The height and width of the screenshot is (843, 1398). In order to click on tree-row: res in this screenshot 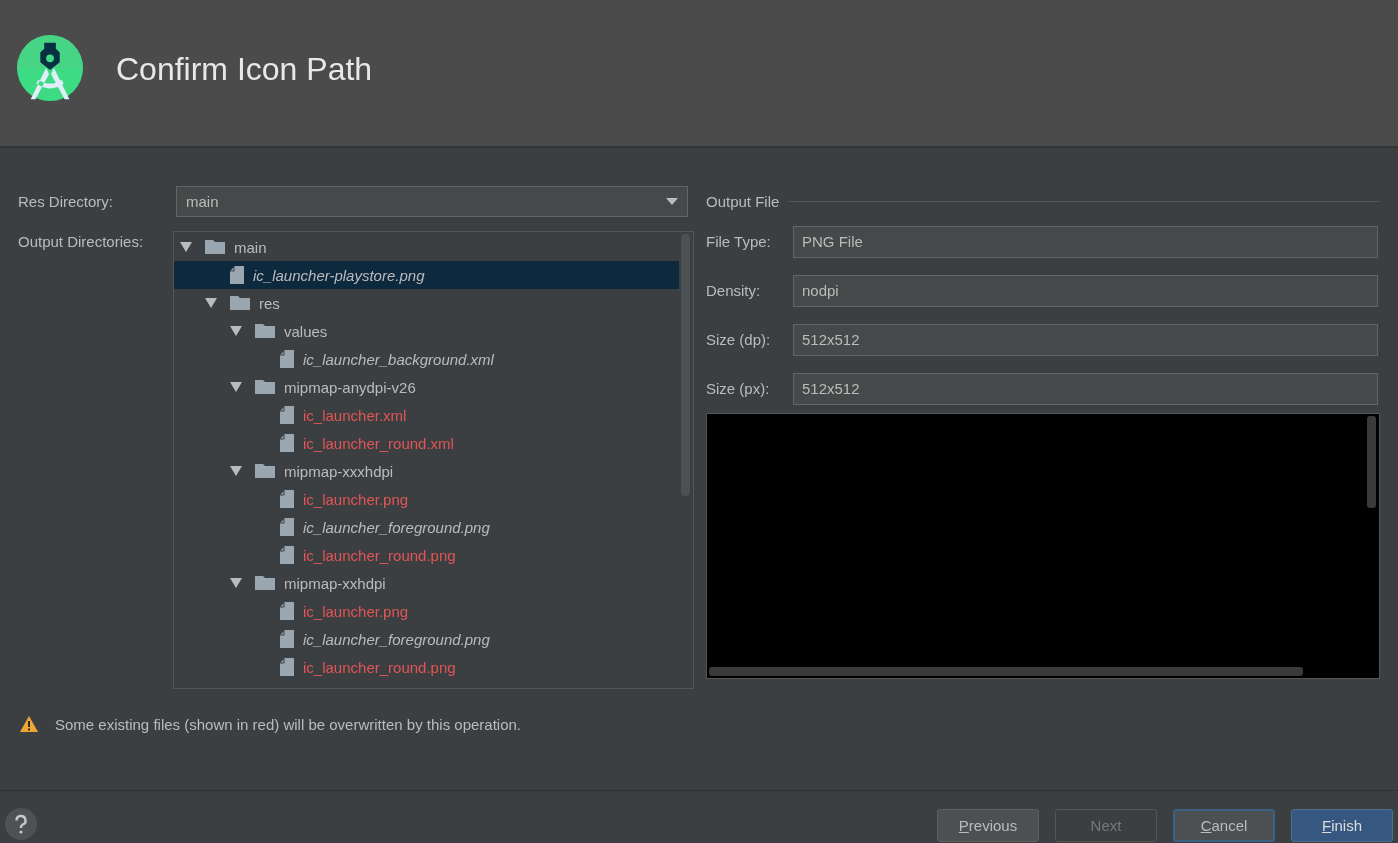, I will do `click(426, 303)`.